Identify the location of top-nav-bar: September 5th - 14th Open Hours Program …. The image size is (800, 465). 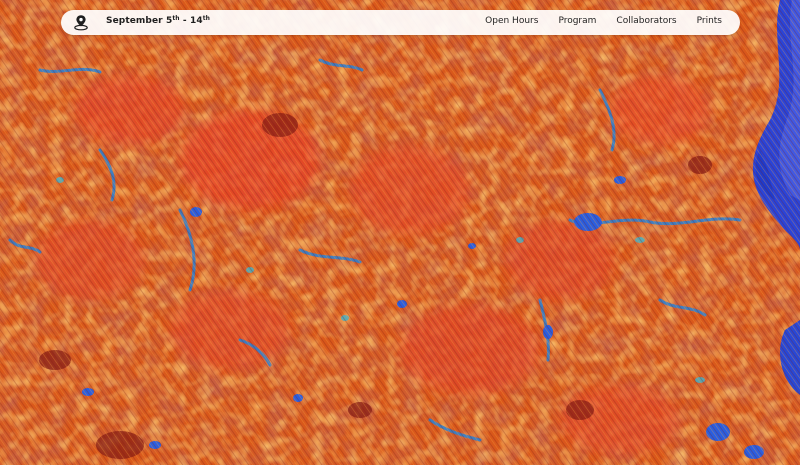
(400, 22).